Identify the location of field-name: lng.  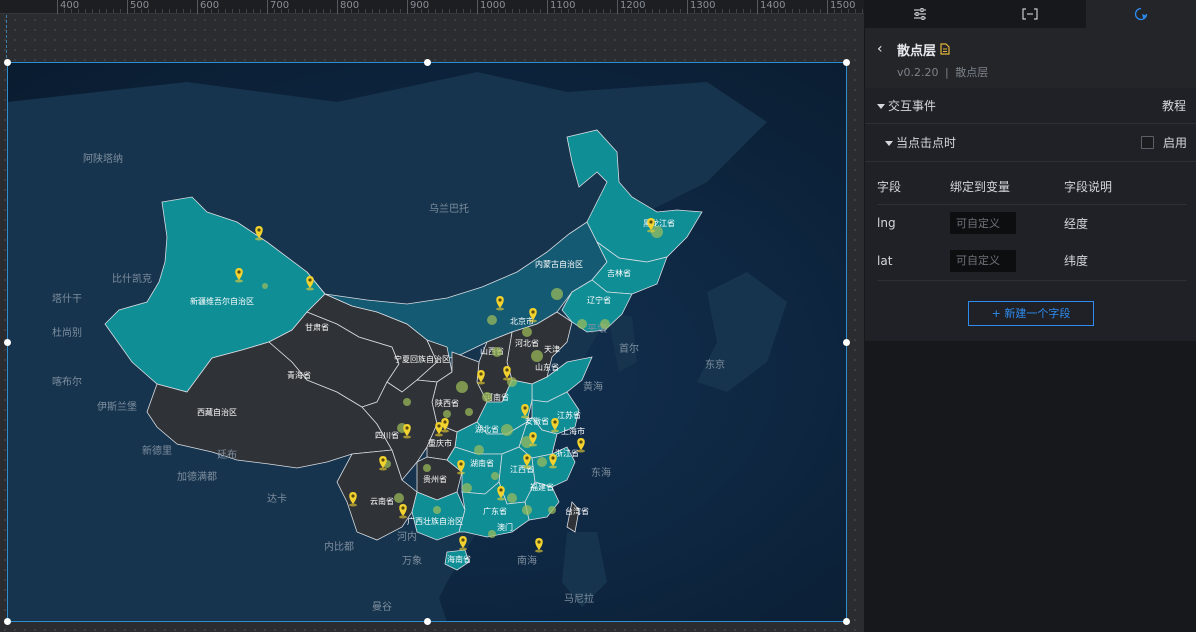
(886, 223).